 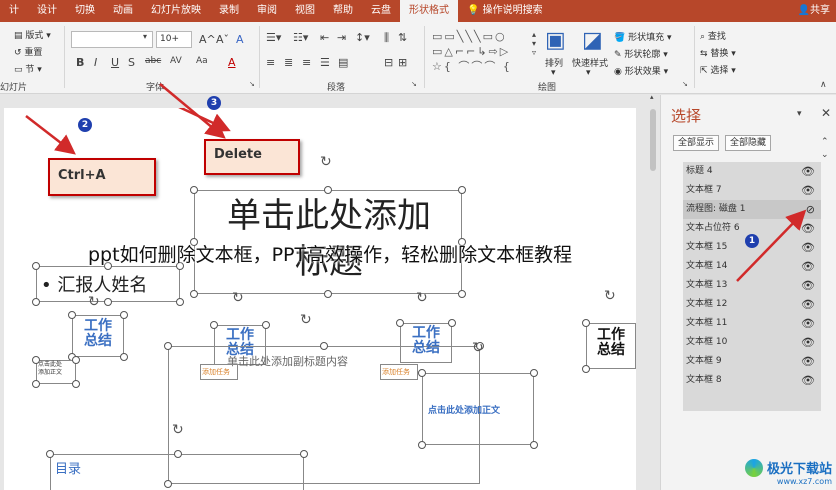 What do you see at coordinates (752, 380) in the screenshot?
I see `list-item: 文本框 8 👁` at bounding box center [752, 380].